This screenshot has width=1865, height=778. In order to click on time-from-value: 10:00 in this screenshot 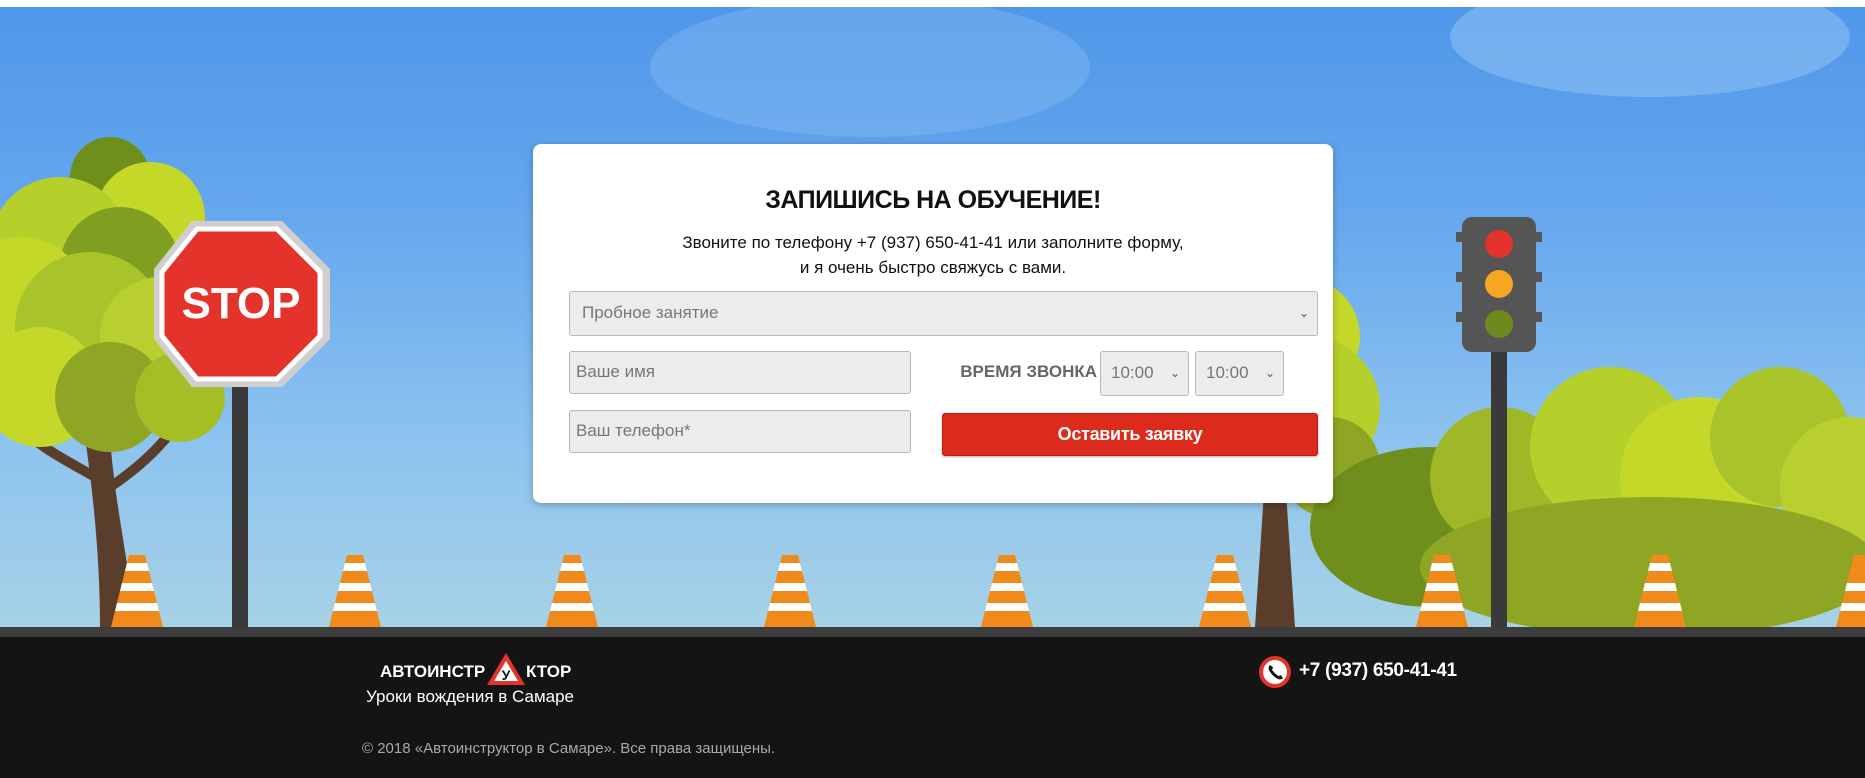, I will do `click(1132, 372)`.